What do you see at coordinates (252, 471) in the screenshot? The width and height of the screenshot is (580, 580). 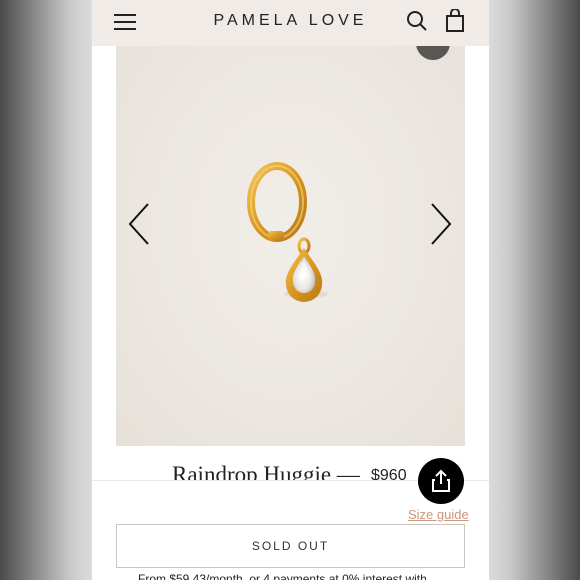 I see `product-name: Raindrop Huggie` at bounding box center [252, 471].